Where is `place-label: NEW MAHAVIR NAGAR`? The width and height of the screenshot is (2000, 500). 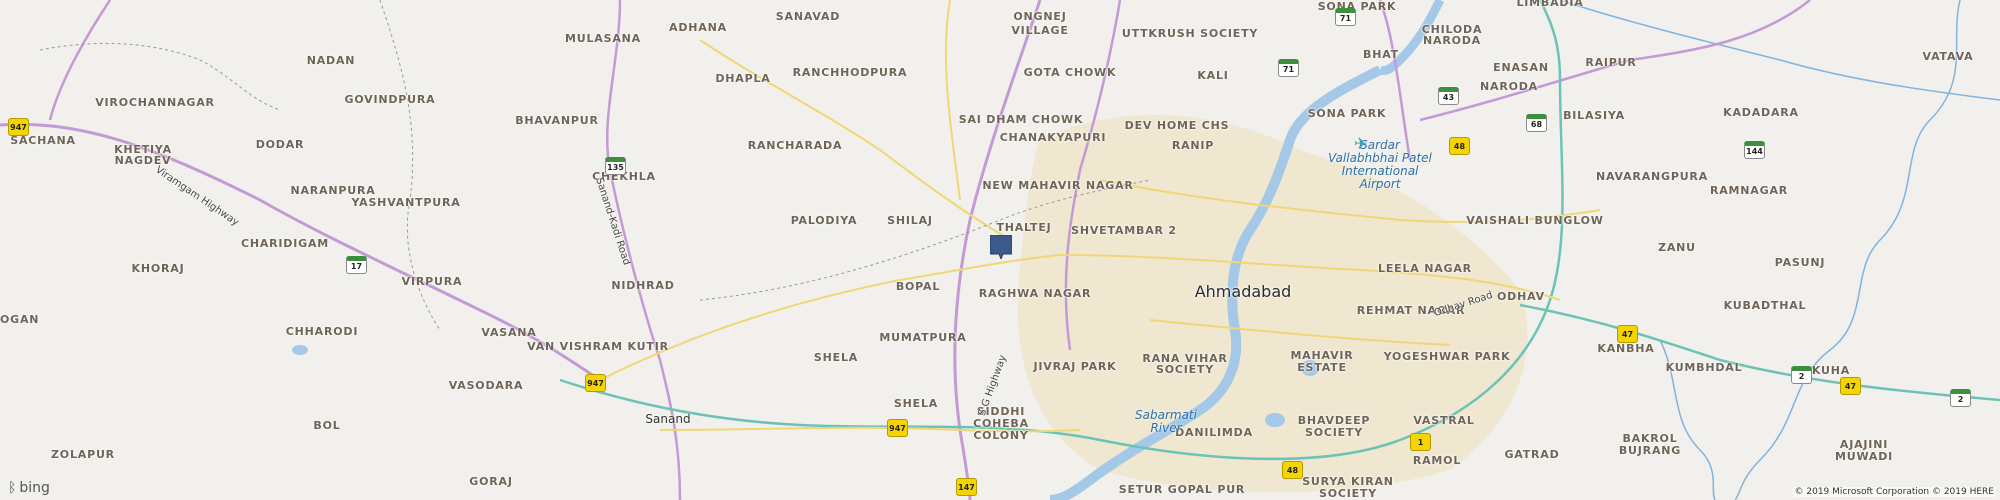
place-label: NEW MAHAVIR NAGAR is located at coordinates (1058, 185).